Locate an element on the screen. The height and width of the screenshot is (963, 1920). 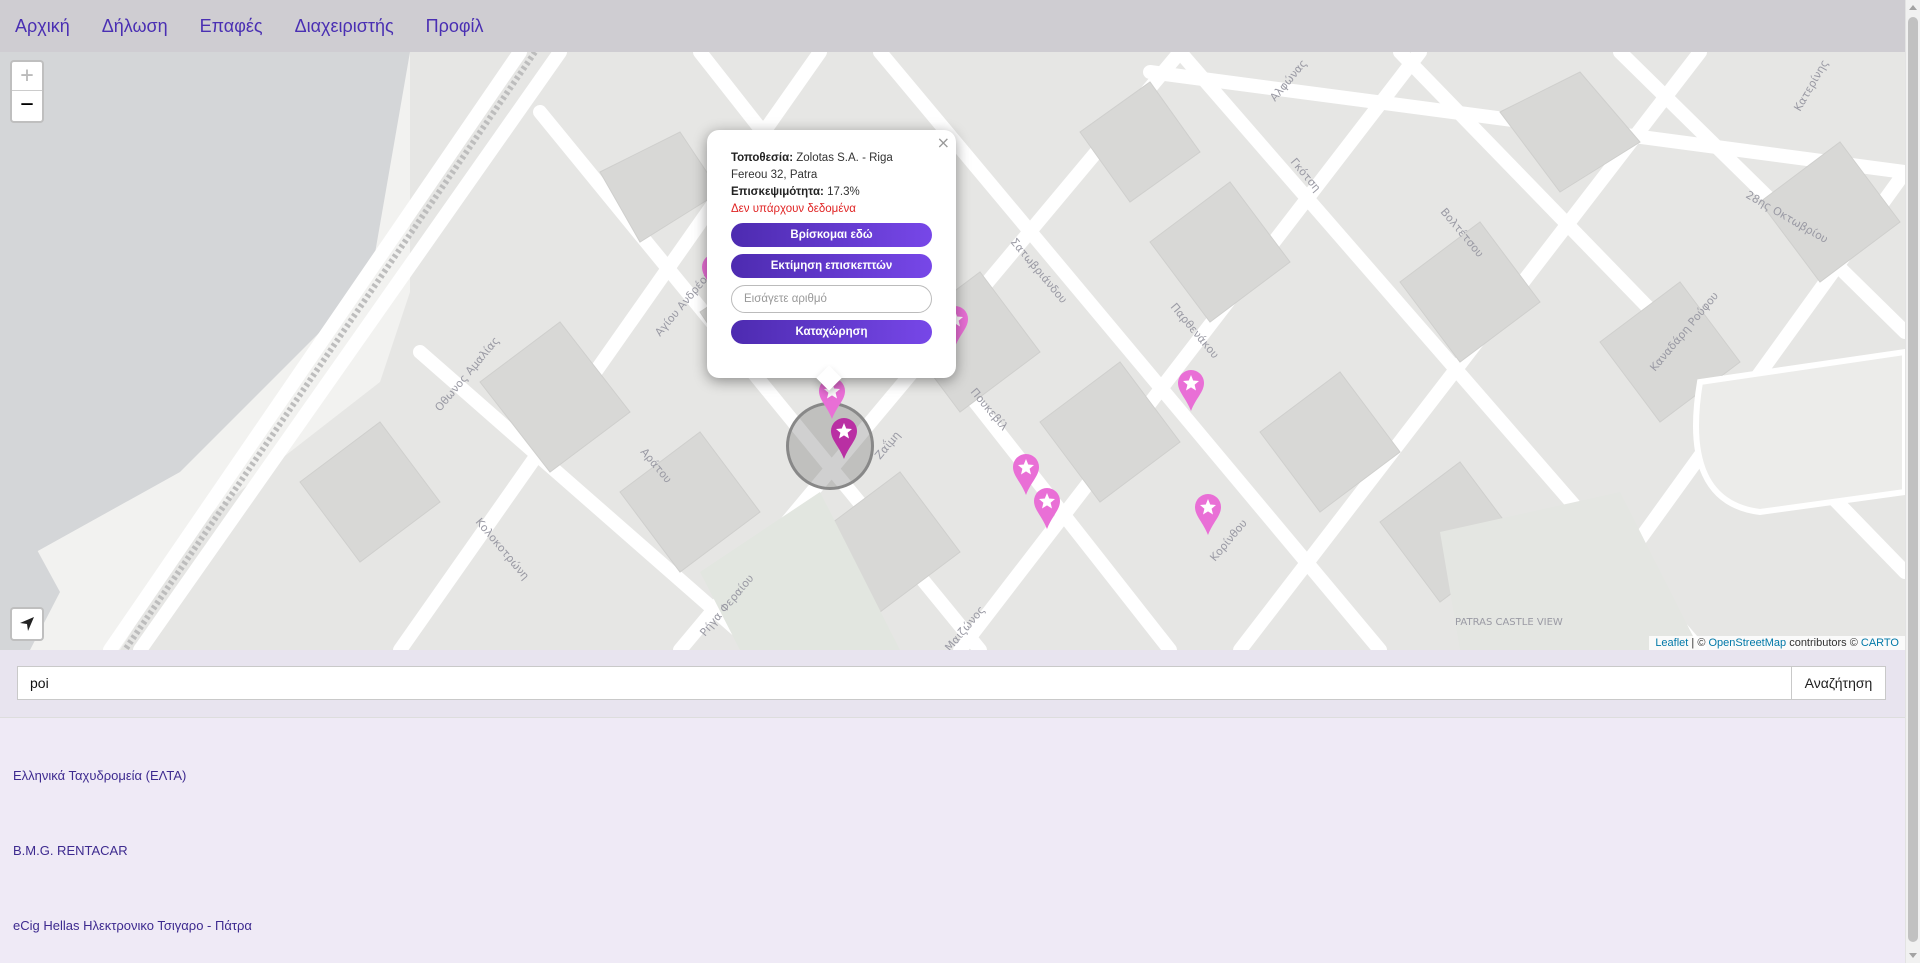
scroll-thumb is located at coordinates (1913, 479).